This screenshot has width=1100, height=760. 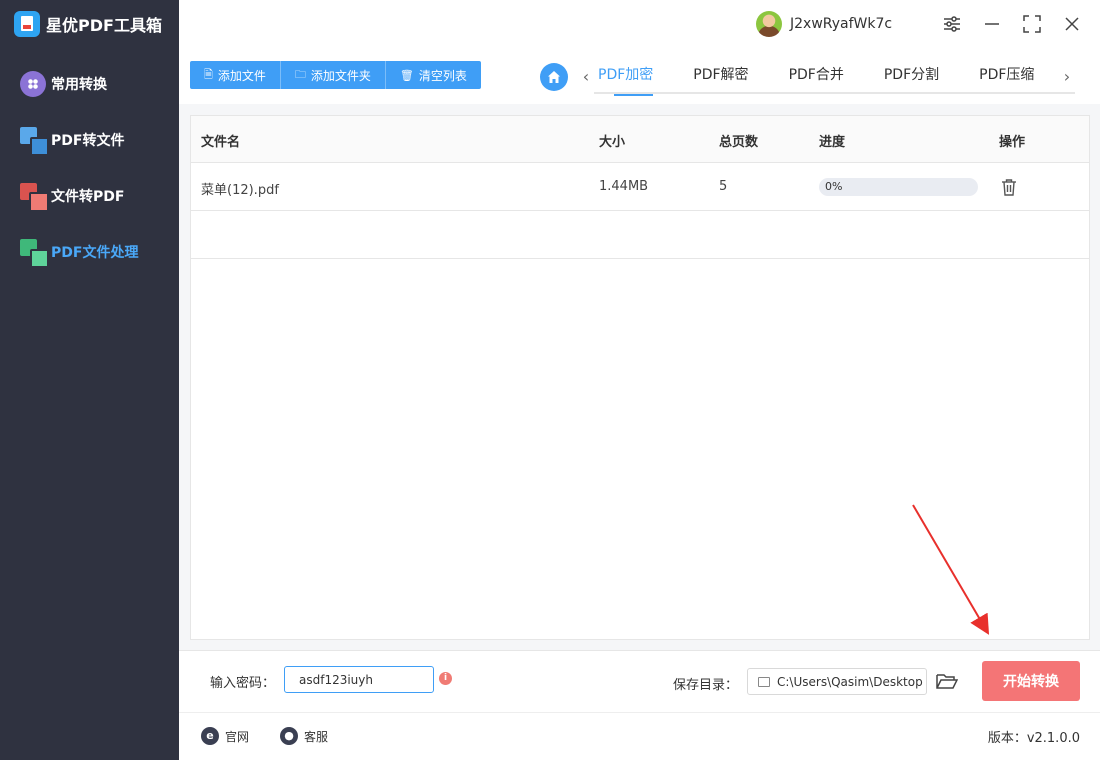 I want to click on folder-icon: 🗀, so click(x=300, y=74).